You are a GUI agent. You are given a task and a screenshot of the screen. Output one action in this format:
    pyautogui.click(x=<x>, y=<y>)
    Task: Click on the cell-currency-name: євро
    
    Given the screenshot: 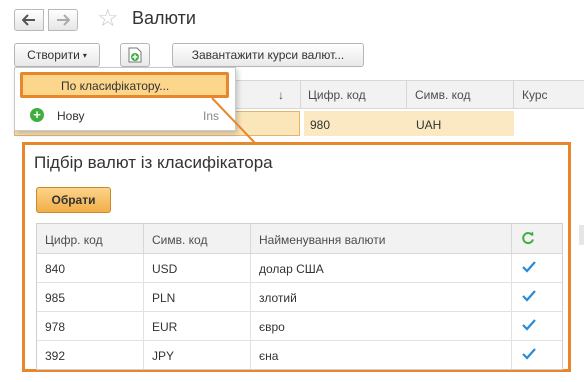 What is the action you would take?
    pyautogui.click(x=272, y=327)
    